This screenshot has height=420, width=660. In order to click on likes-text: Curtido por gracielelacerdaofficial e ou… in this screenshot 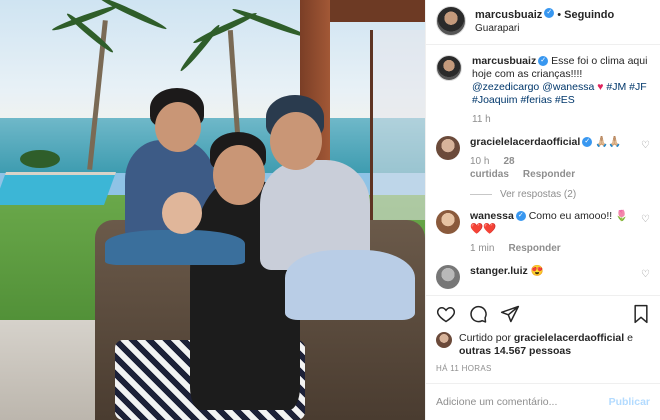, I will do `click(554, 345)`.